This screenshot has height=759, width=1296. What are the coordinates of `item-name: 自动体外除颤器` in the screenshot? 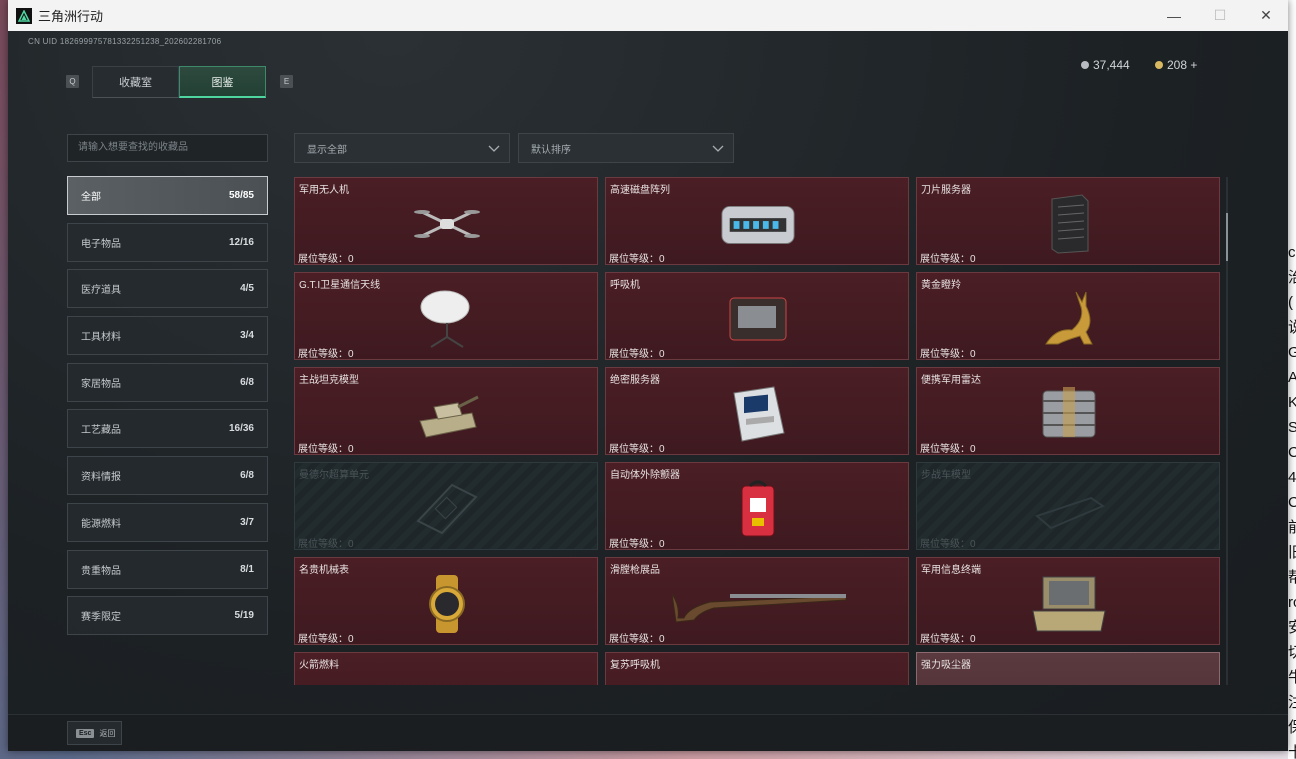 It's located at (645, 475).